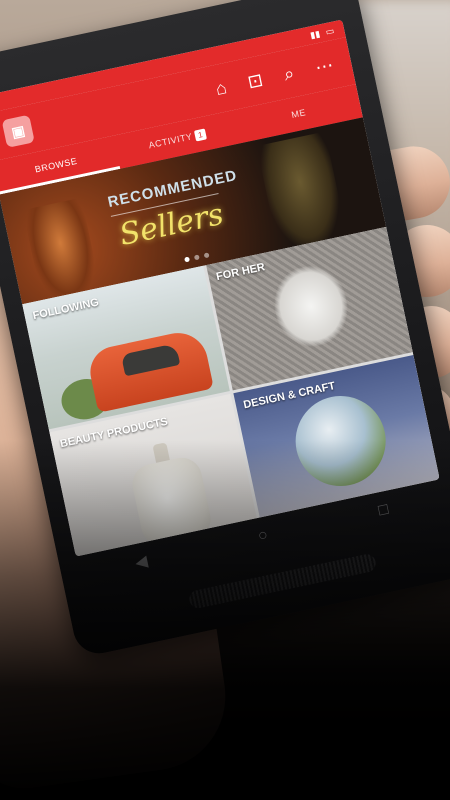  What do you see at coordinates (65, 309) in the screenshot?
I see `category-label: FOLLOWING` at bounding box center [65, 309].